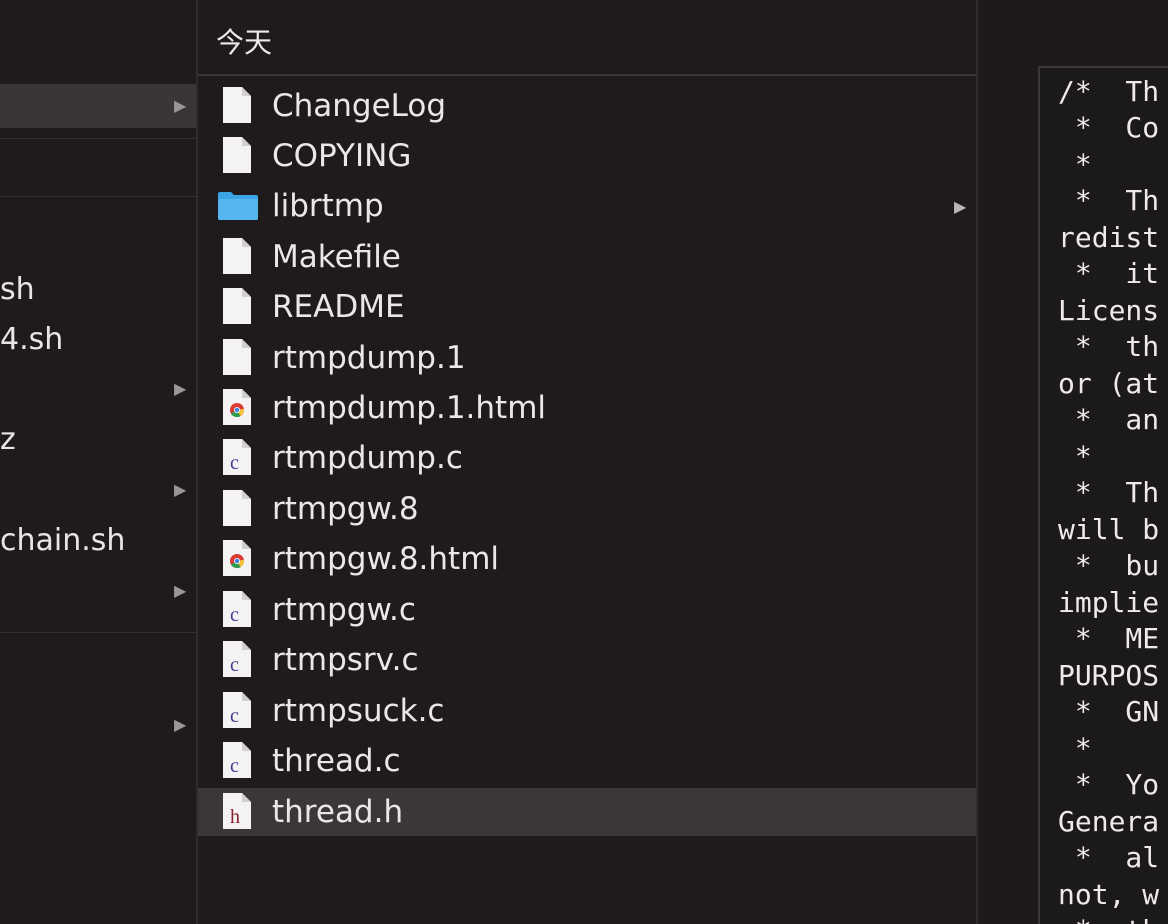 This screenshot has width=1168, height=924. I want to click on file-row-rtmpgw-8: rtmpgw.8, so click(587, 509).